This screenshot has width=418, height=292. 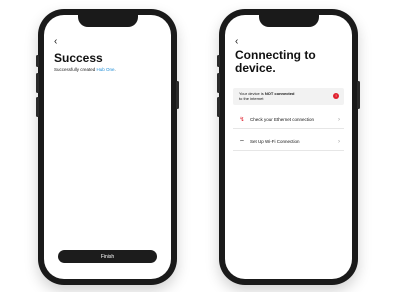 What do you see at coordinates (78, 58) in the screenshot?
I see `page-title: Success` at bounding box center [78, 58].